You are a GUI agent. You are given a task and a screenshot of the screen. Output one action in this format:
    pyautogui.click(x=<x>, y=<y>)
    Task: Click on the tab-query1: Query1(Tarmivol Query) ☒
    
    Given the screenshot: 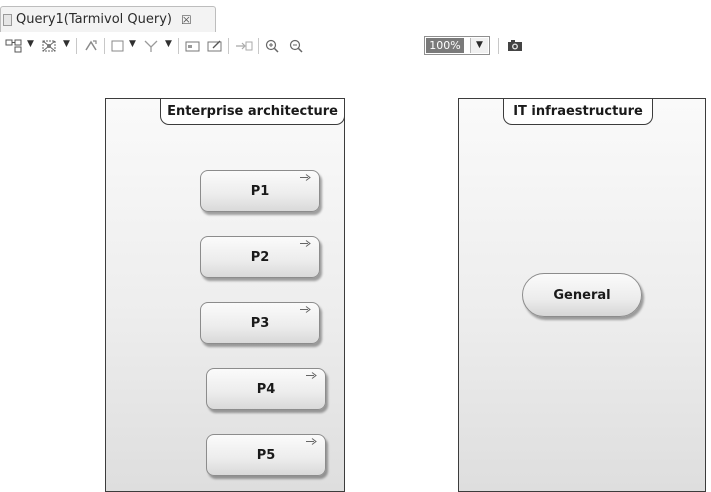 What is the action you would take?
    pyautogui.click(x=108, y=19)
    